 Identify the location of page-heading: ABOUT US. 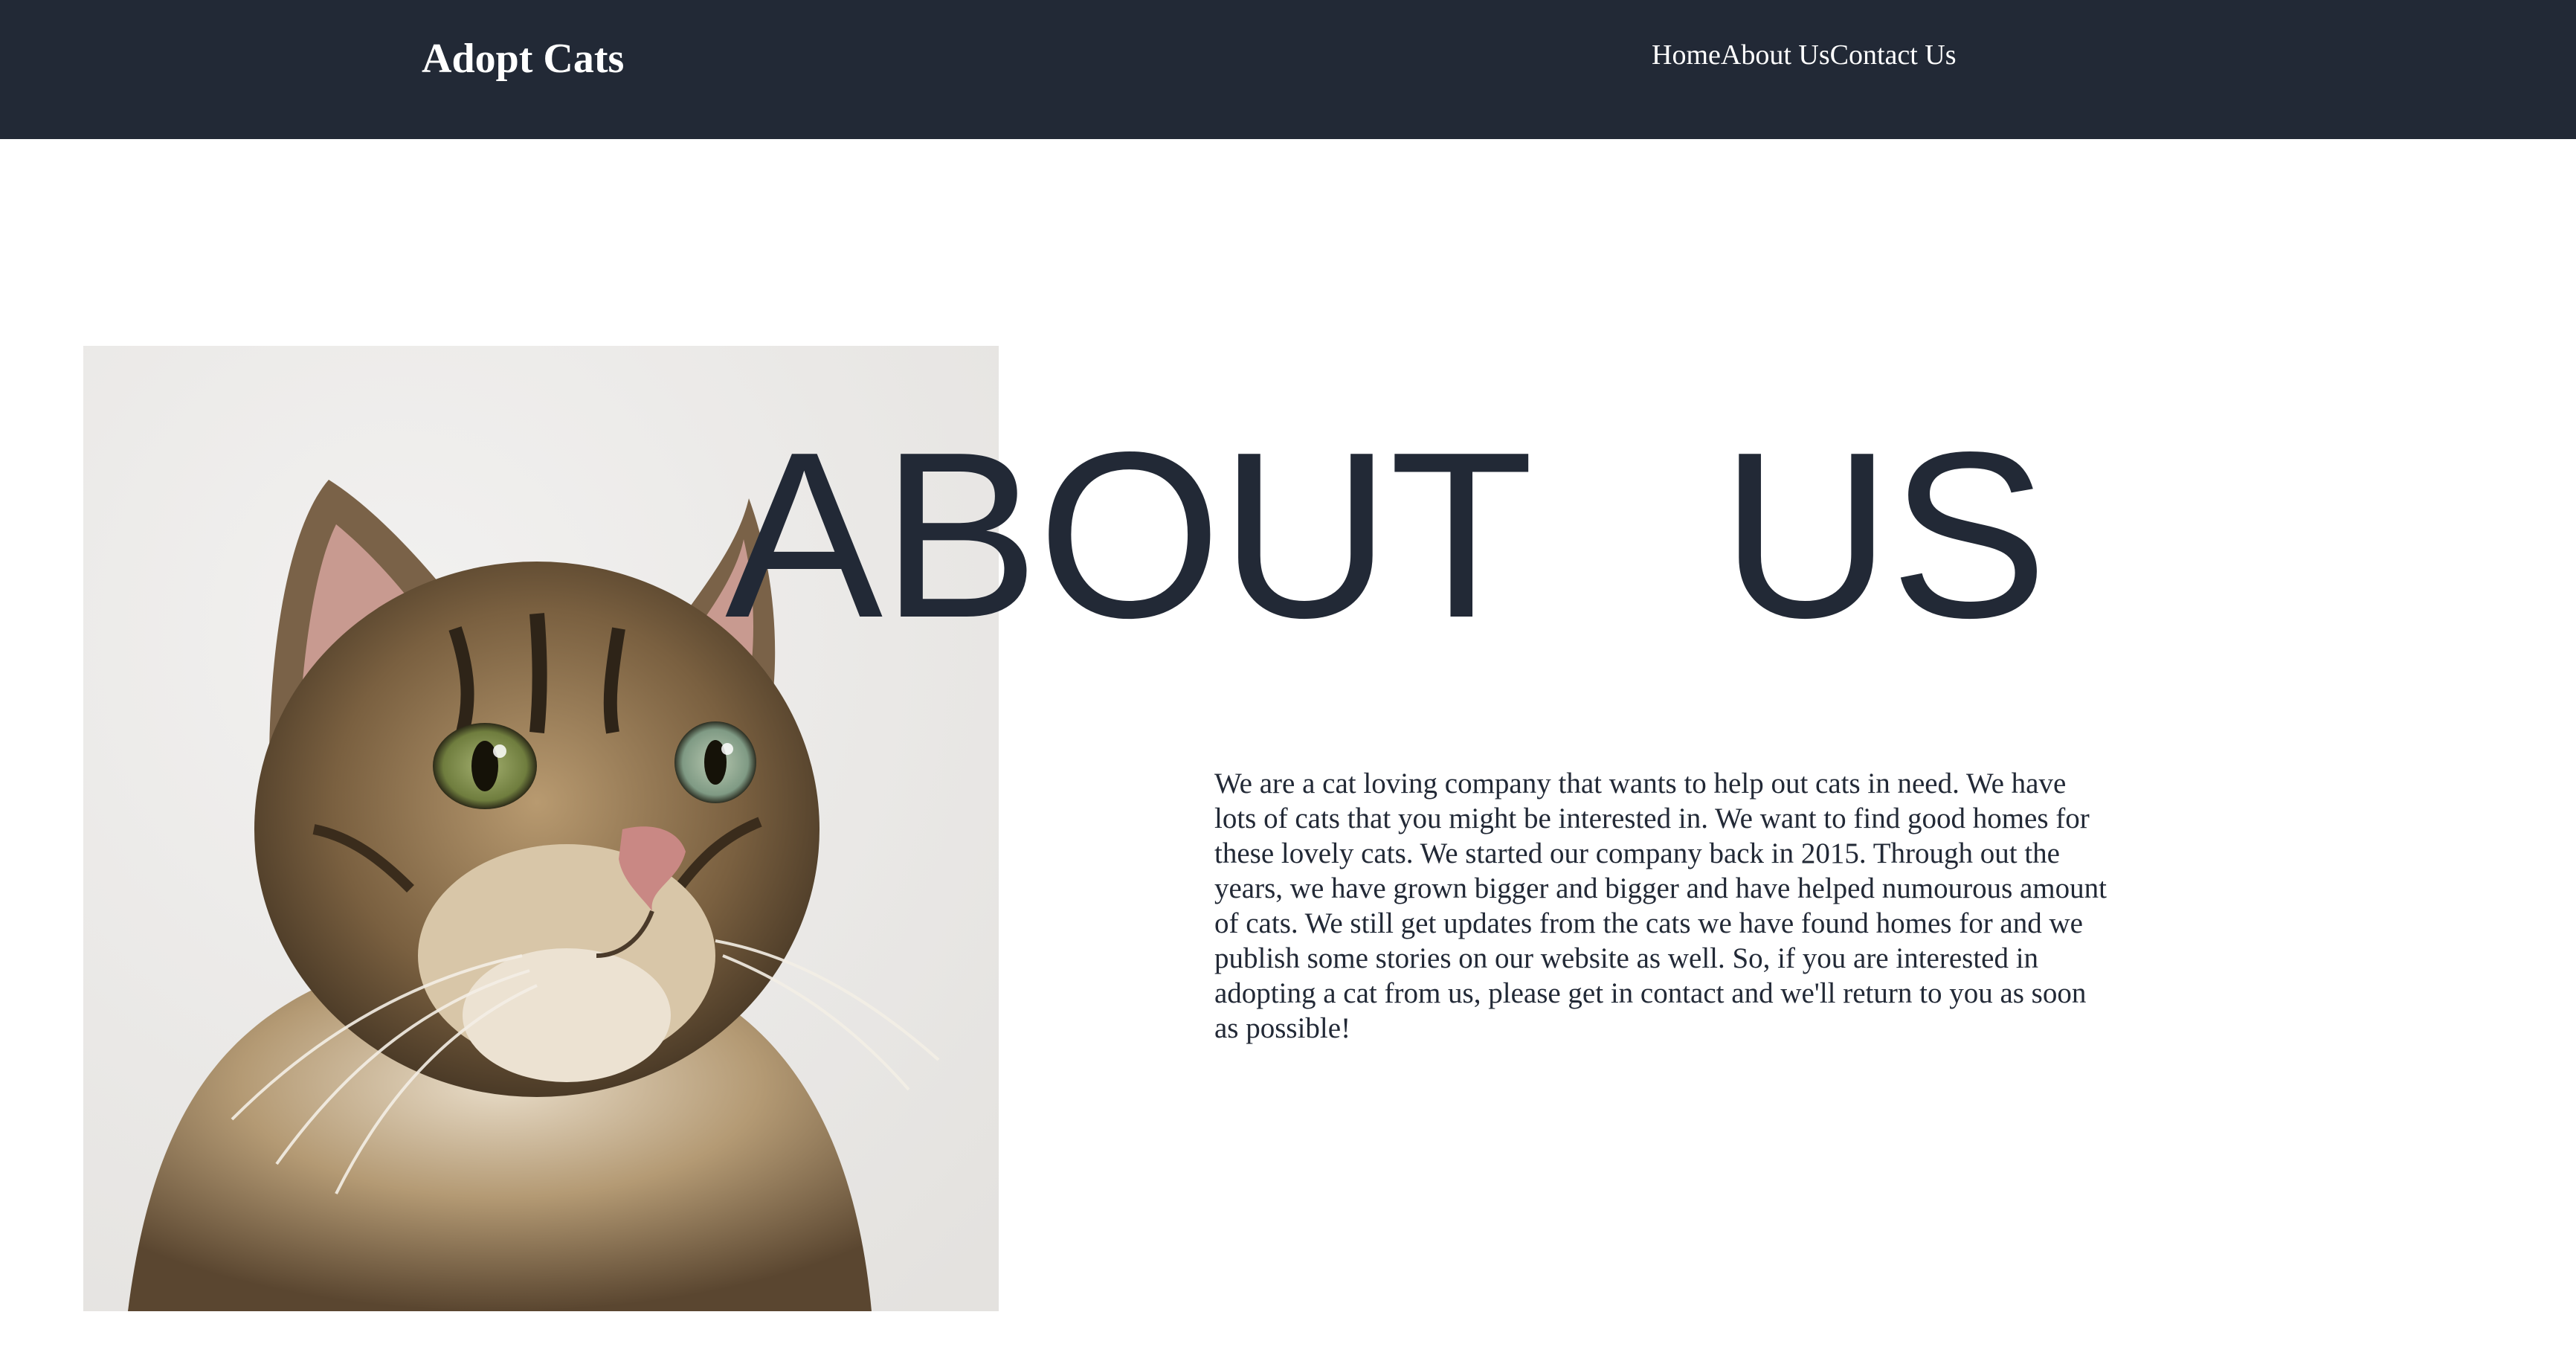
(1386, 535).